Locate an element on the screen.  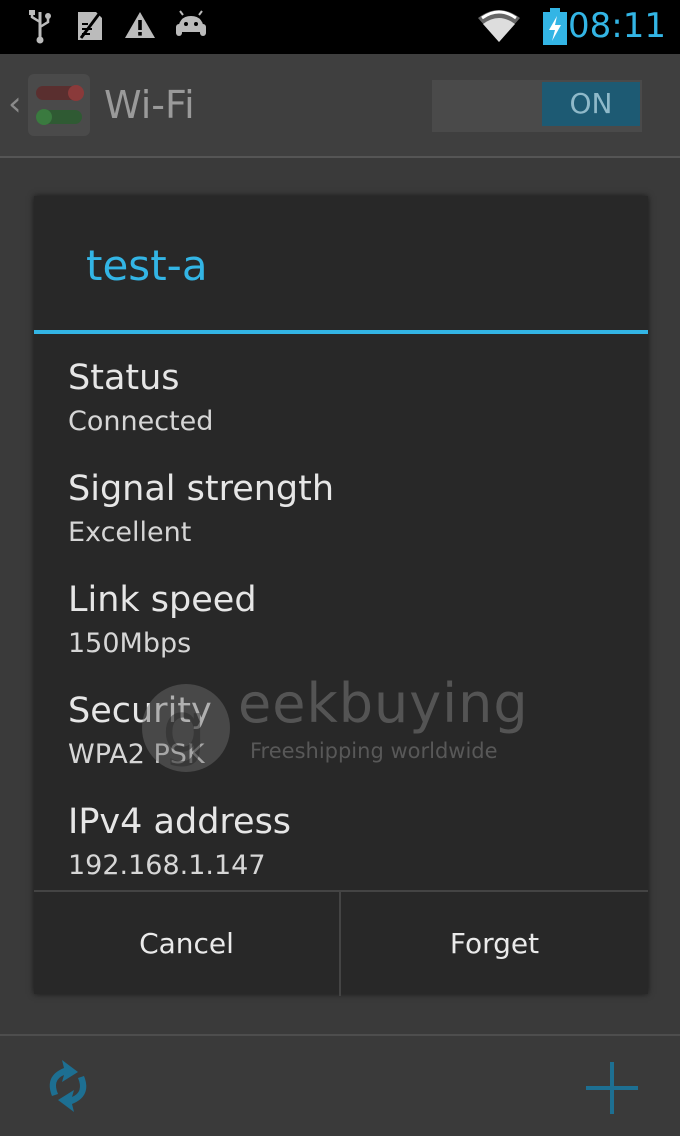
dialog-button-row: Cancel Forget is located at coordinates (341, 943).